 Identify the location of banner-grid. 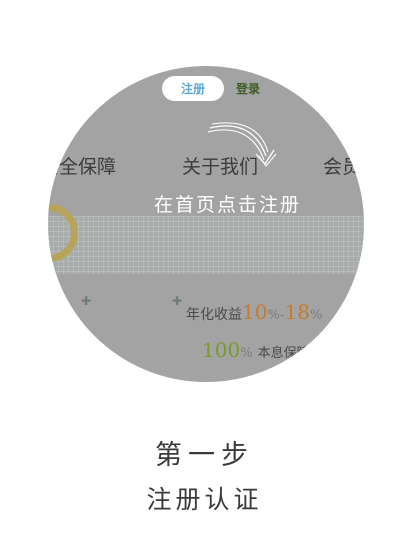
(206, 245).